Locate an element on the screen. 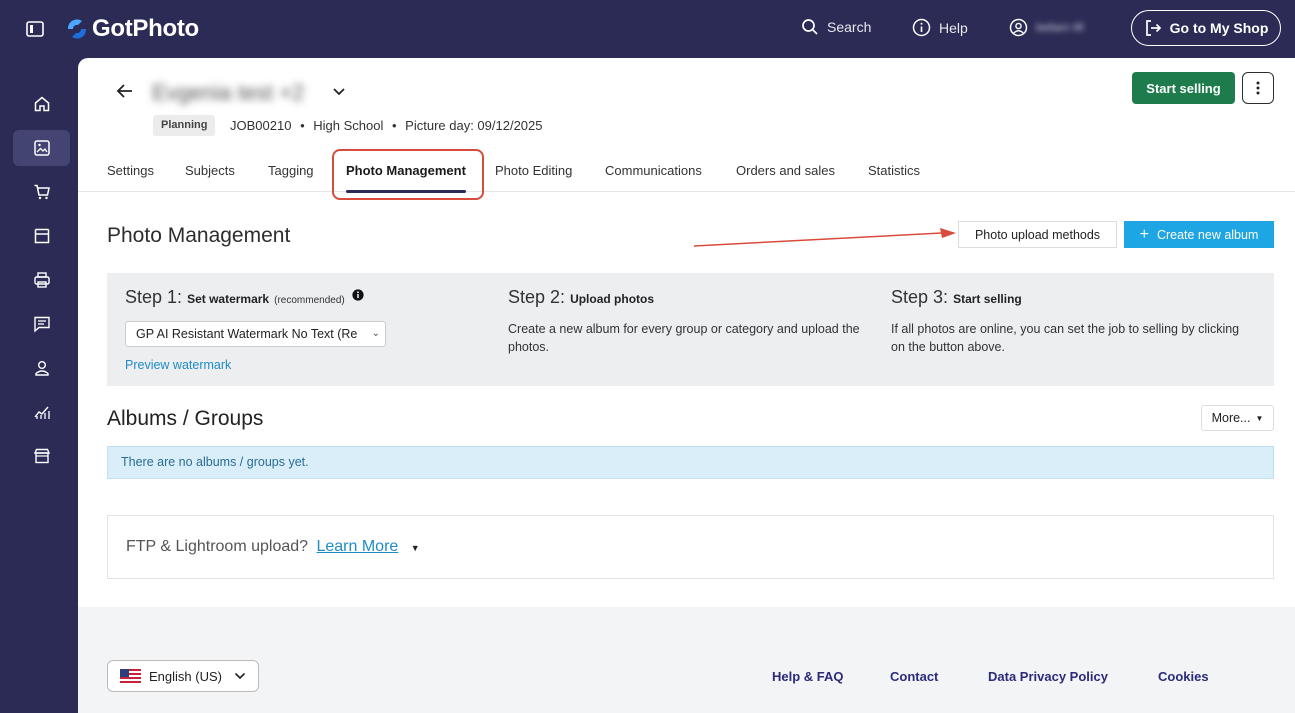 This screenshot has width=1295, height=713. more-options-button is located at coordinates (1258, 88).